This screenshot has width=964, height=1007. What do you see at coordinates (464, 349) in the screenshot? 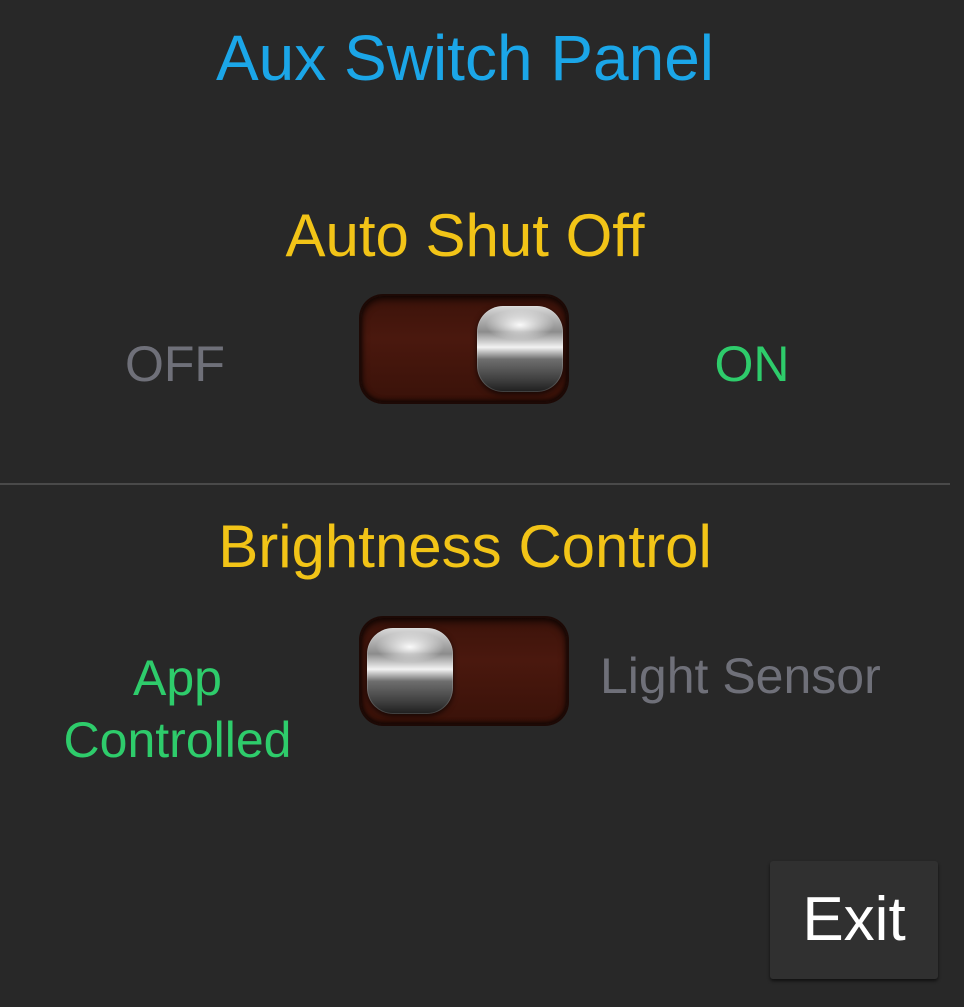
I see `auto-shut-off-toggle` at bounding box center [464, 349].